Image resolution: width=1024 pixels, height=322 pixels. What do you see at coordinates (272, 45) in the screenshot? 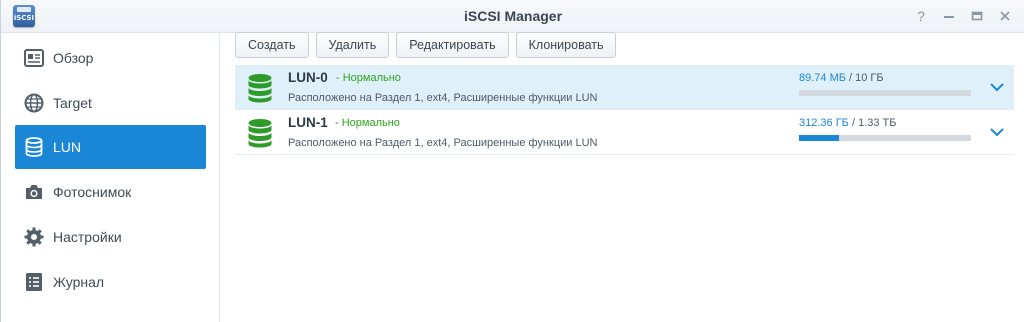
I see `create-button: Создать` at bounding box center [272, 45].